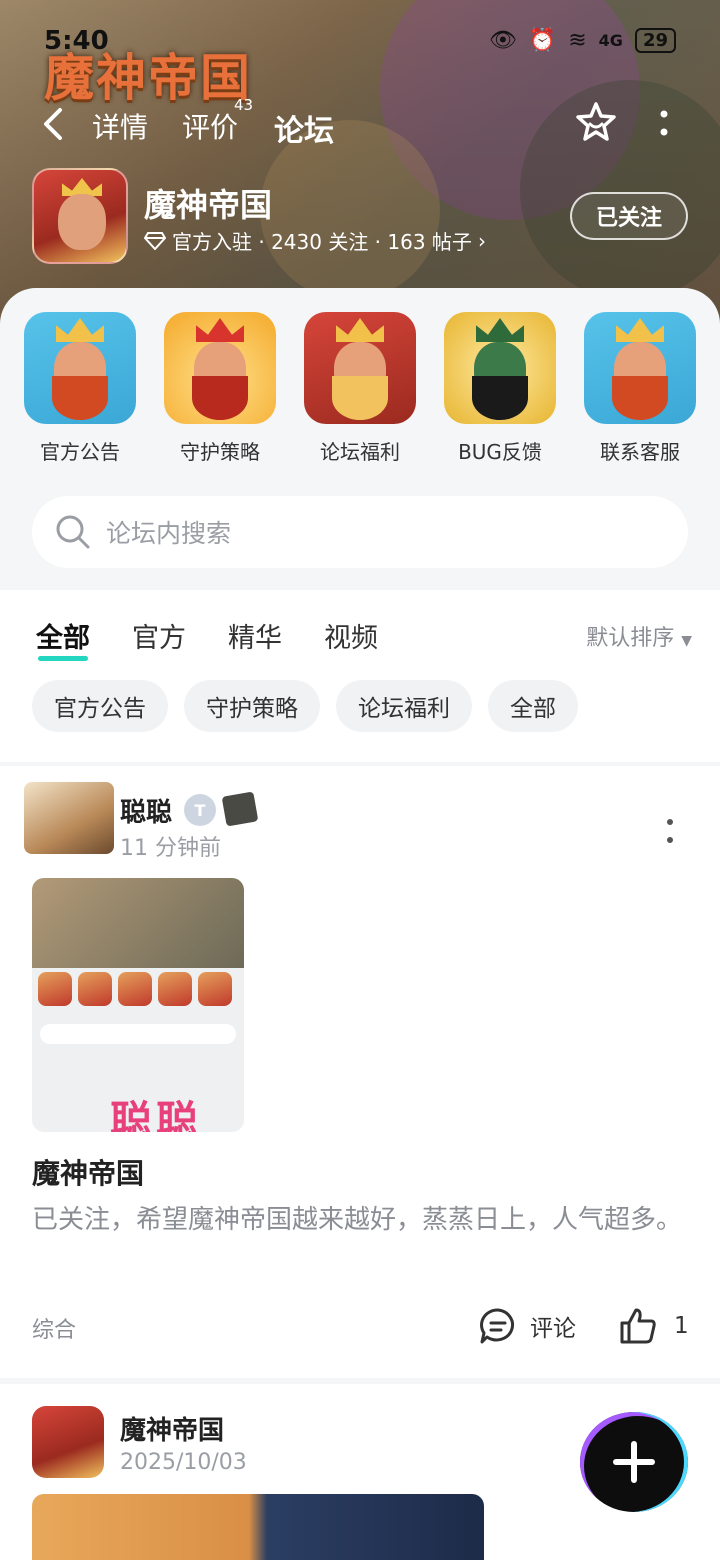 This screenshot has height=1560, width=720. Describe the element at coordinates (88, 1172) in the screenshot. I see `post-title: 魔神帝国` at that location.